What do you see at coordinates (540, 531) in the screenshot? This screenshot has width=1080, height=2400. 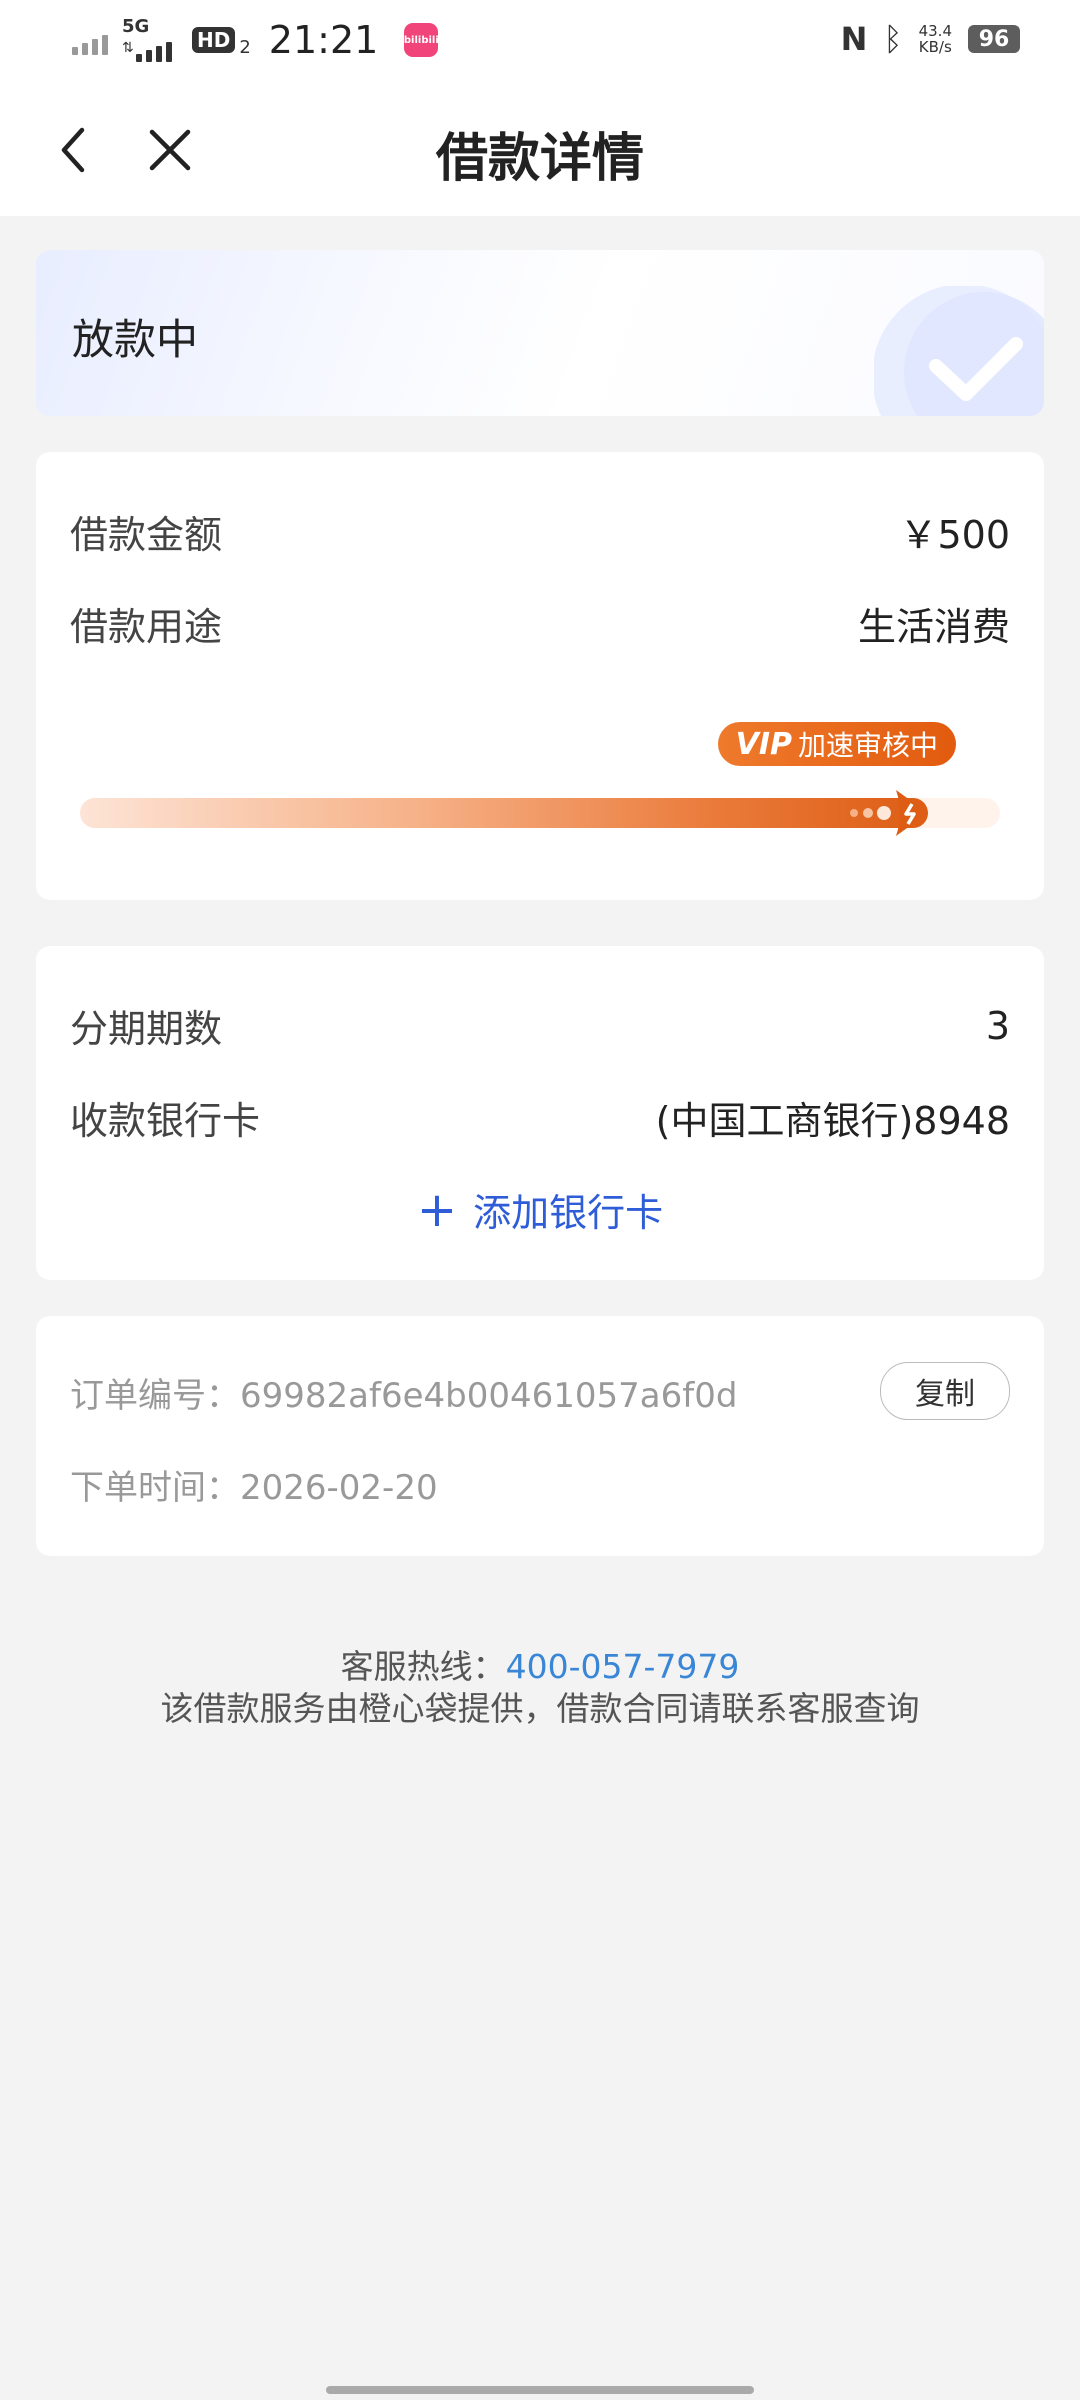 I see `loan-amount-row: 借款金额 ￥500` at bounding box center [540, 531].